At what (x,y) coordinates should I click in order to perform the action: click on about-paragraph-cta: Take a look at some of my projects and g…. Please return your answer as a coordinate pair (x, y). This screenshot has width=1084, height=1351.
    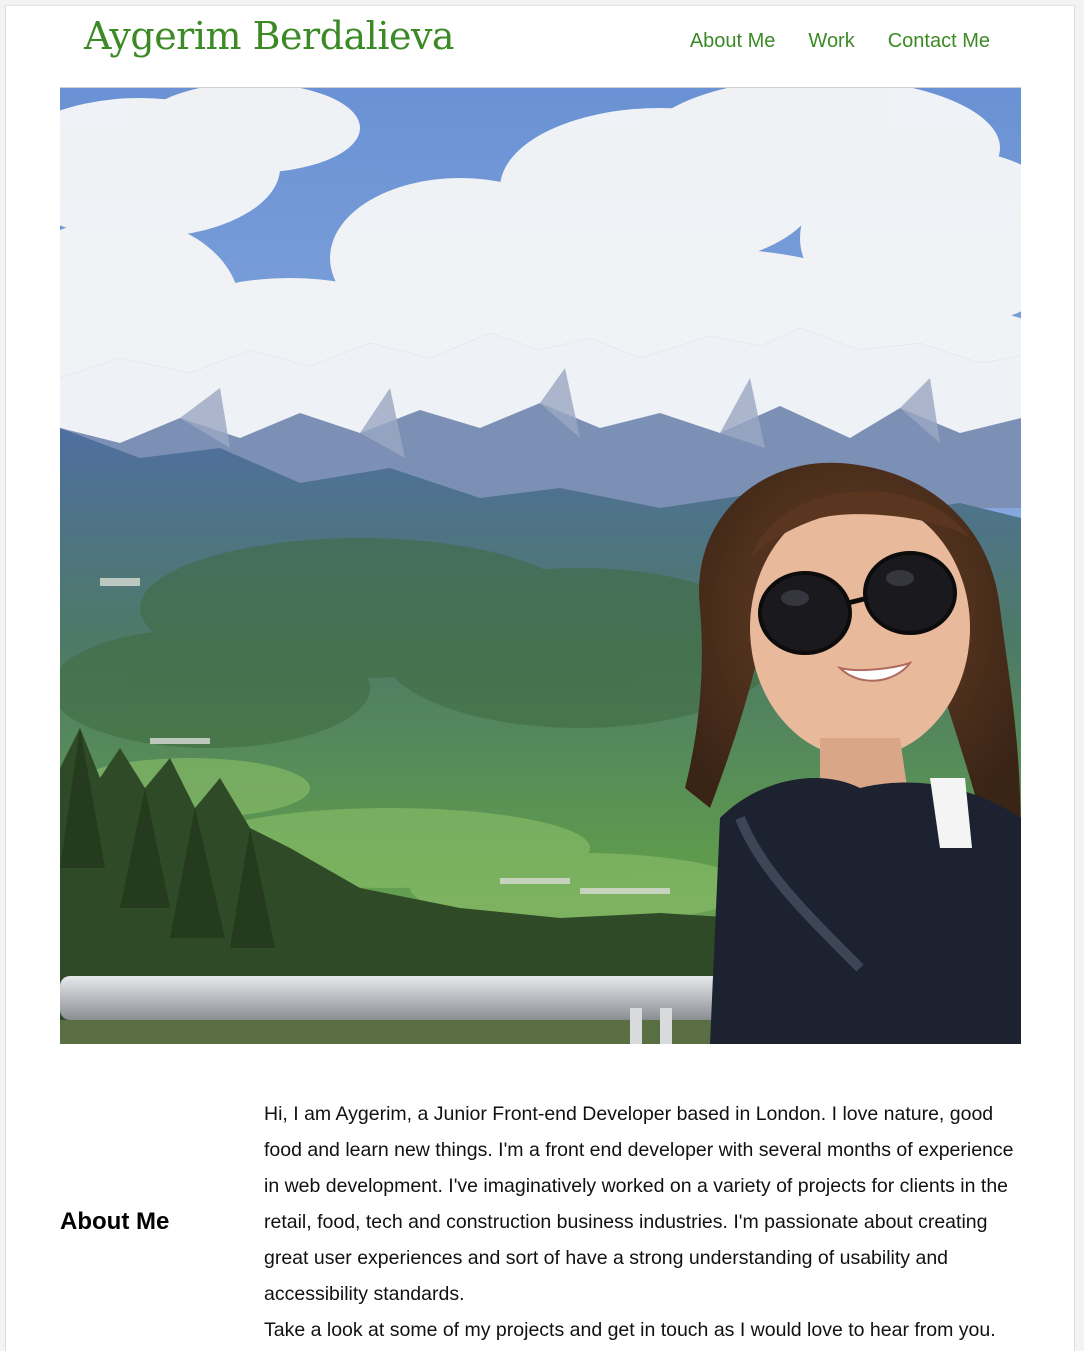
    Looking at the image, I should click on (630, 1330).